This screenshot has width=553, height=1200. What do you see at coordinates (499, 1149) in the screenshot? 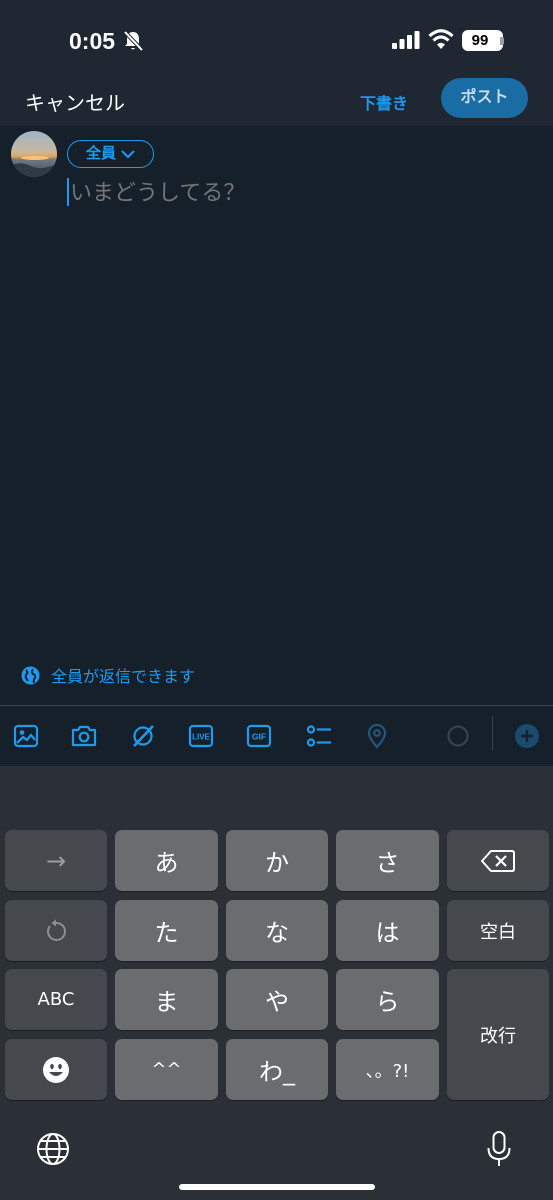
I see `microphone-icon` at bounding box center [499, 1149].